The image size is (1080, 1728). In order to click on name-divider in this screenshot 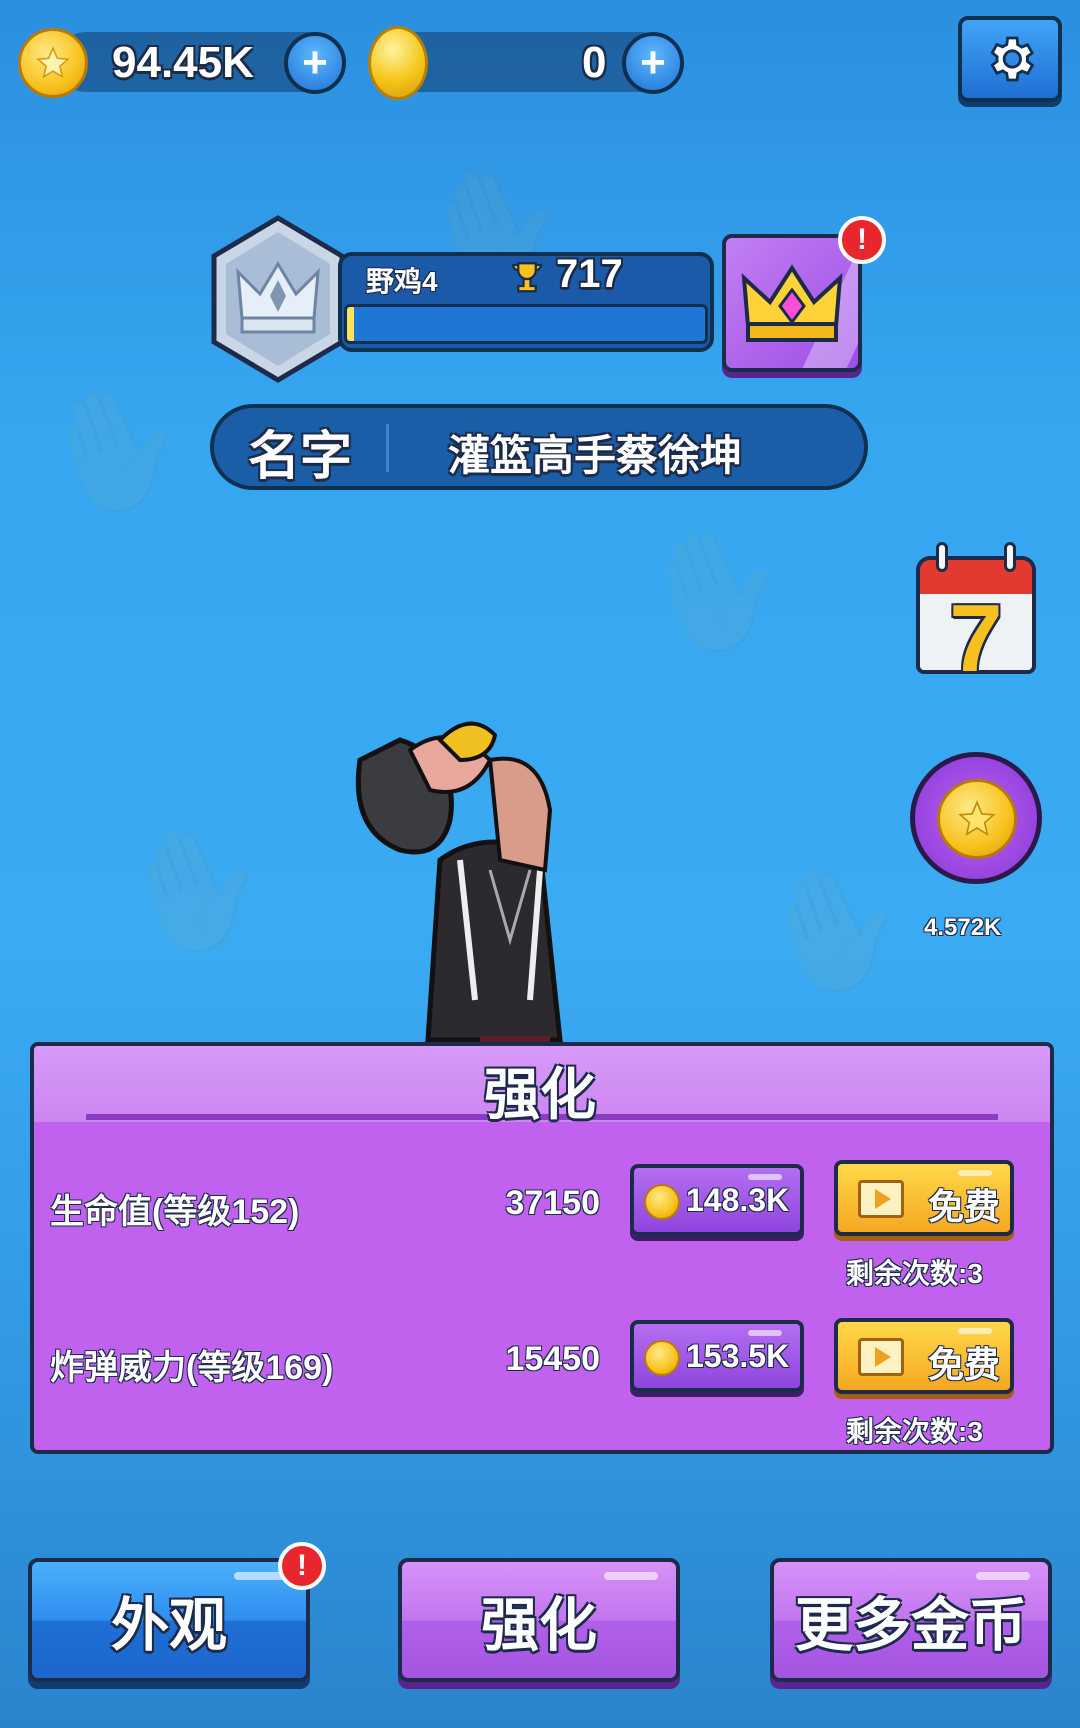, I will do `click(387, 448)`.